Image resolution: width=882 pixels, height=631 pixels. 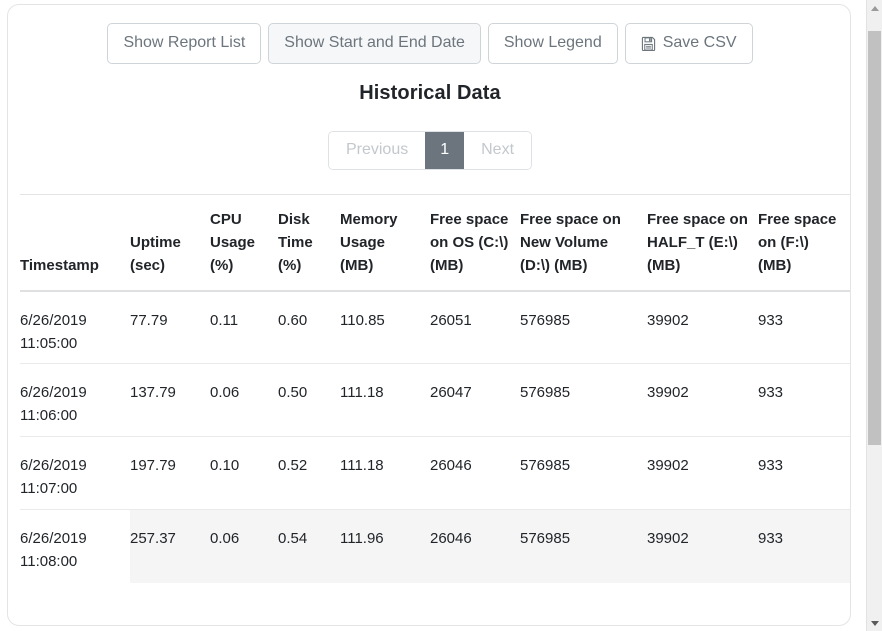 What do you see at coordinates (648, 43) in the screenshot?
I see `floppy-disk-icon` at bounding box center [648, 43].